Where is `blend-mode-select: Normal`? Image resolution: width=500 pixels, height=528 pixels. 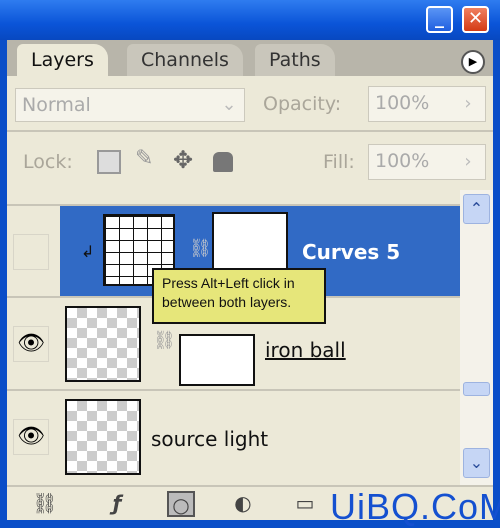 blend-mode-select: Normal is located at coordinates (130, 105).